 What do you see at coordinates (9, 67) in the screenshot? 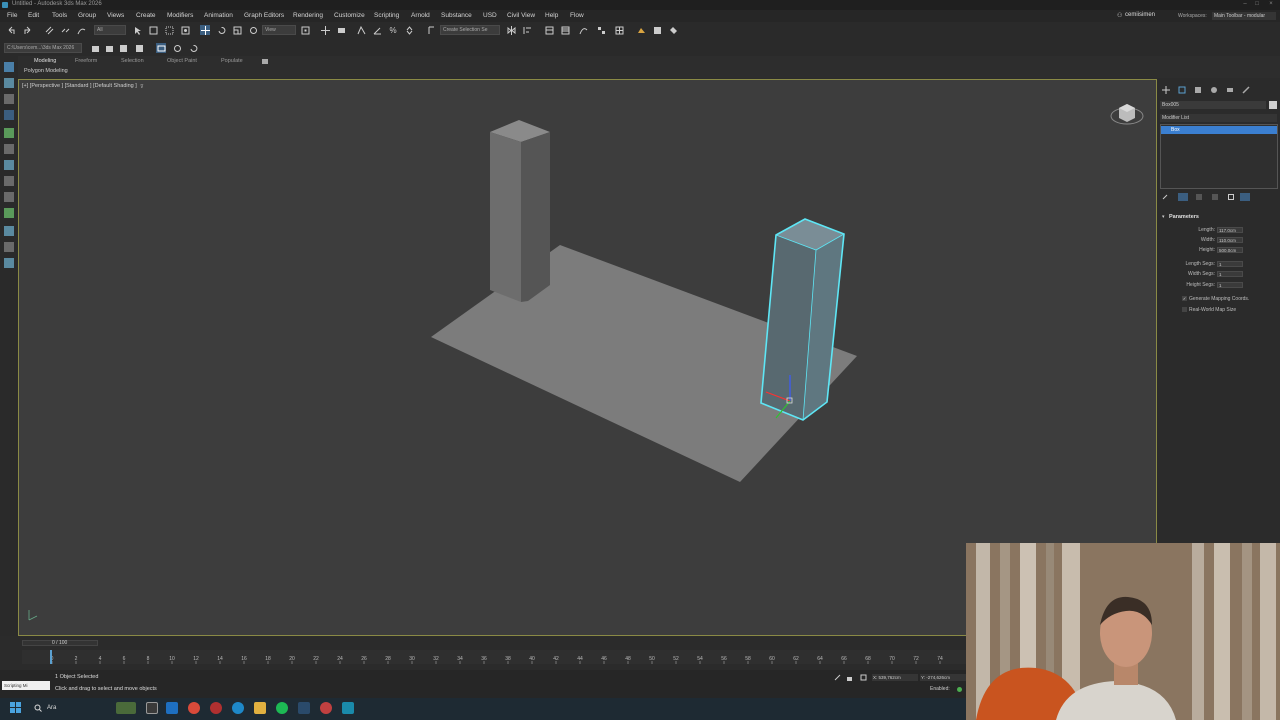
I see `create-icon` at bounding box center [9, 67].